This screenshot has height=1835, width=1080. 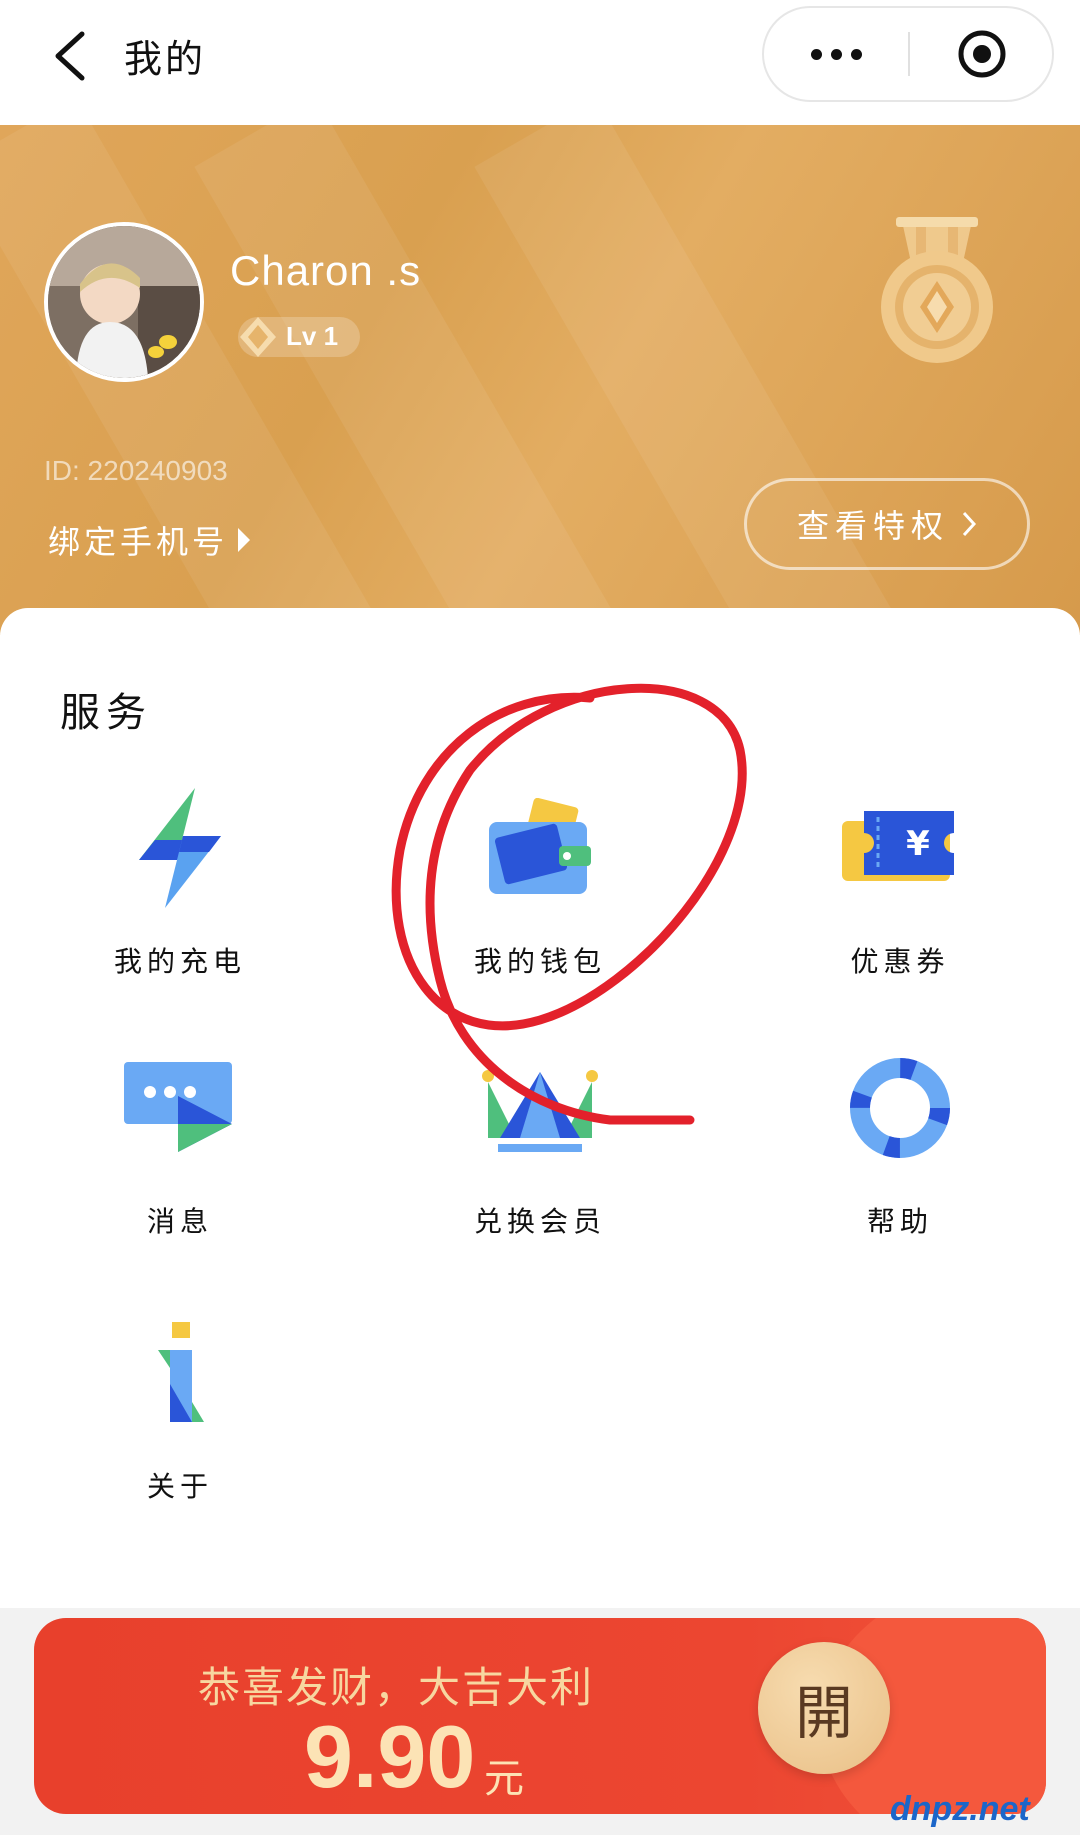 I want to click on diamond-icon, so click(x=258, y=337).